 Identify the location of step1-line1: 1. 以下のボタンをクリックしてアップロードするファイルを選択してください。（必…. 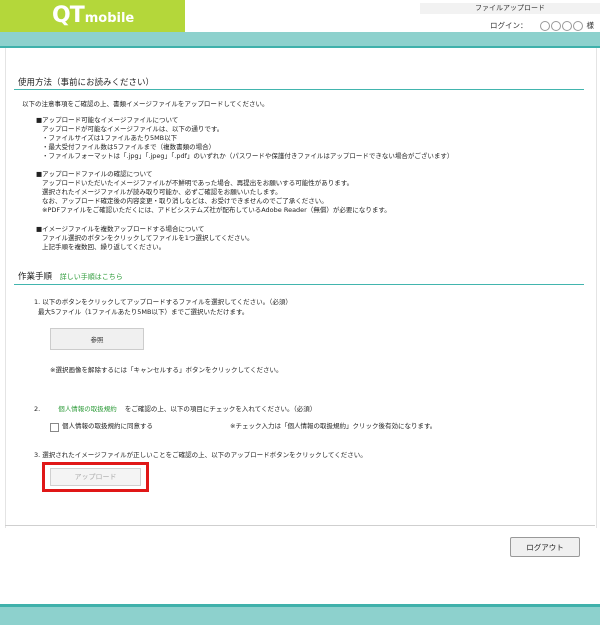
(163, 302).